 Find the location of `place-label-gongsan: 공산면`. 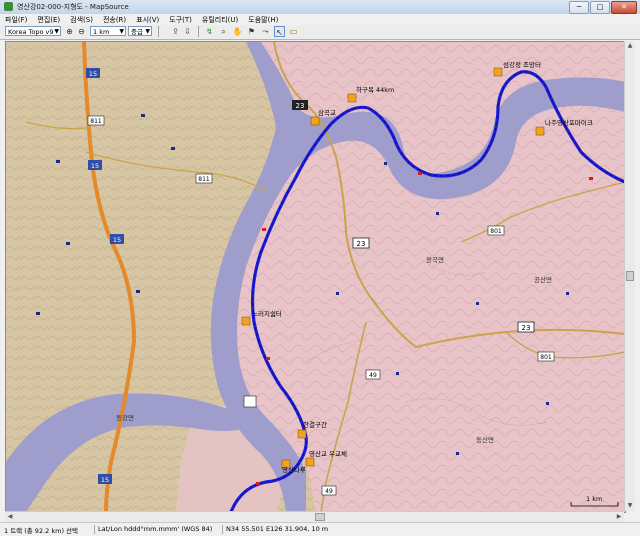

place-label-gongsan: 공산면 is located at coordinates (543, 279).